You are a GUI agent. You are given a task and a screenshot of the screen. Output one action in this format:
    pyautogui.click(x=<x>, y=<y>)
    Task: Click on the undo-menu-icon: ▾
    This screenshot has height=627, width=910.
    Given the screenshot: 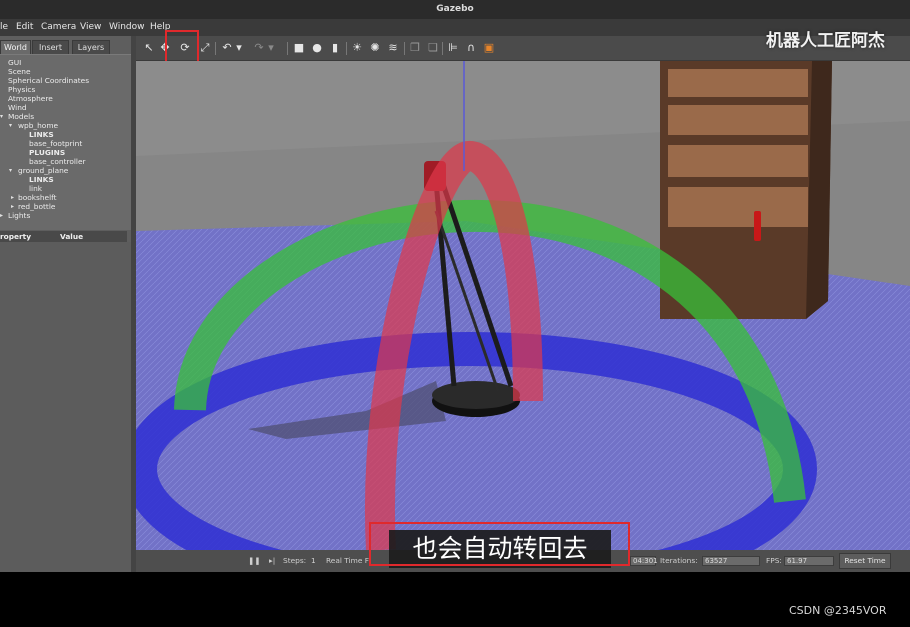 What is the action you would take?
    pyautogui.click(x=239, y=48)
    